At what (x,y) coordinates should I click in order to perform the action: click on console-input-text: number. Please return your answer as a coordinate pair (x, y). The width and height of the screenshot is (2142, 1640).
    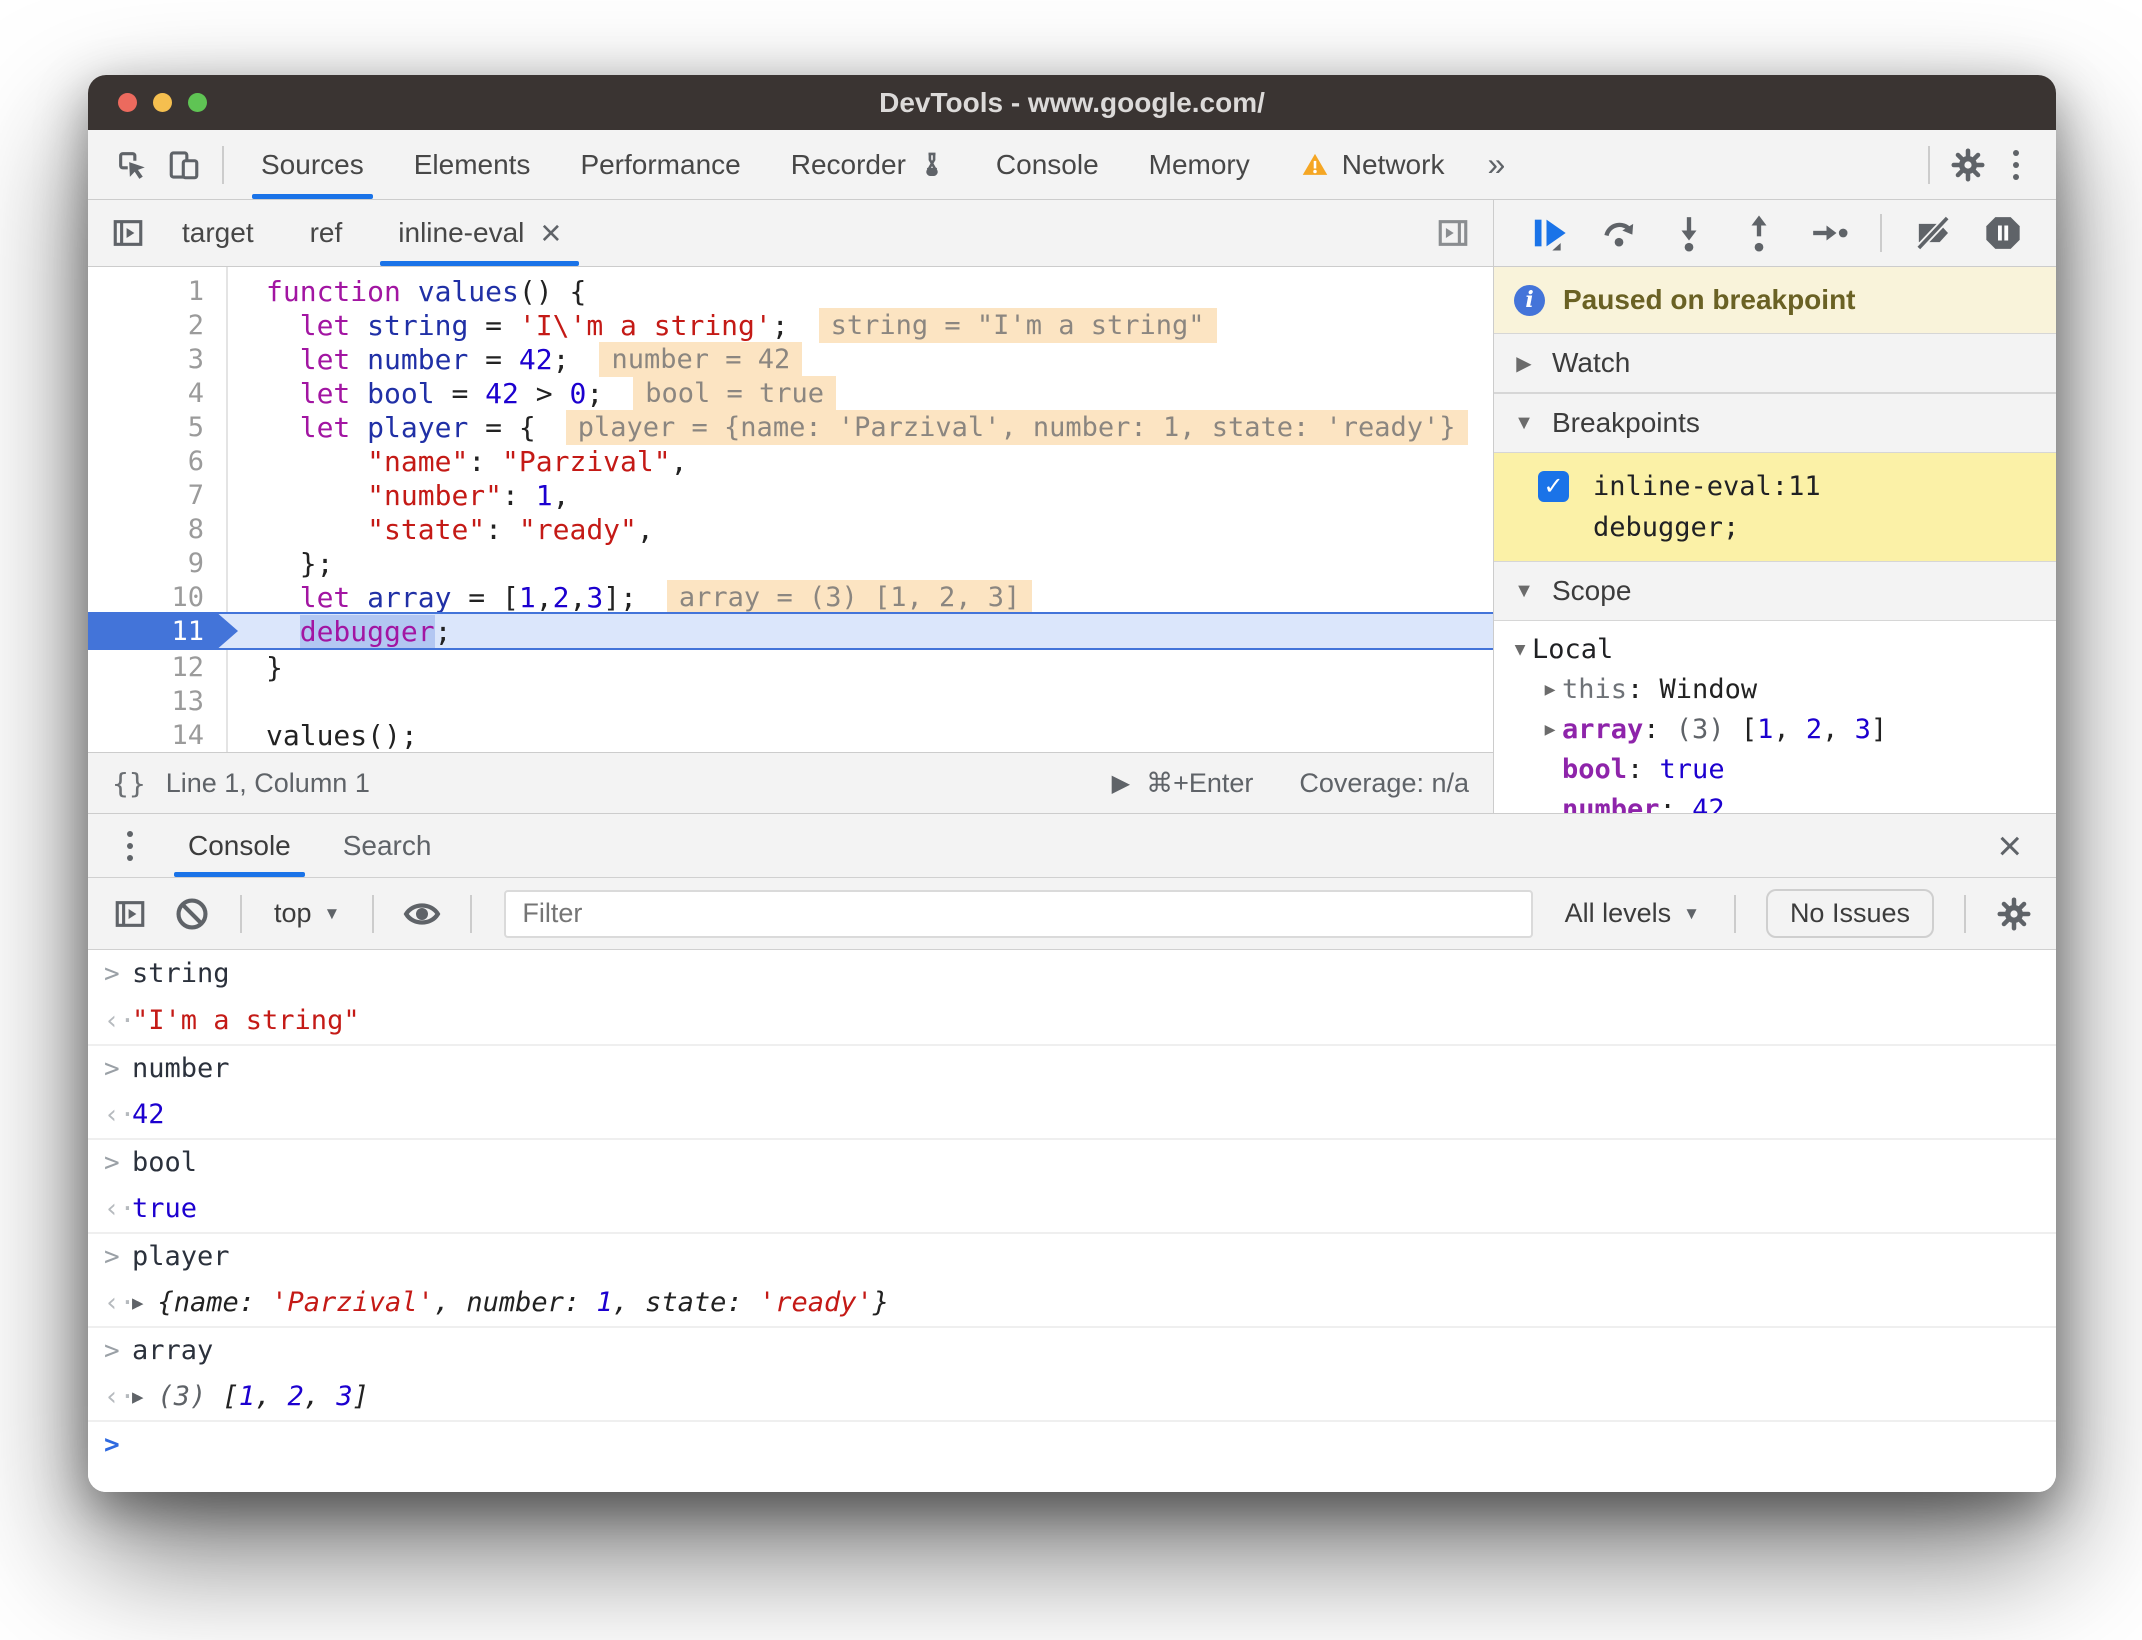
    Looking at the image, I should click on (181, 1068).